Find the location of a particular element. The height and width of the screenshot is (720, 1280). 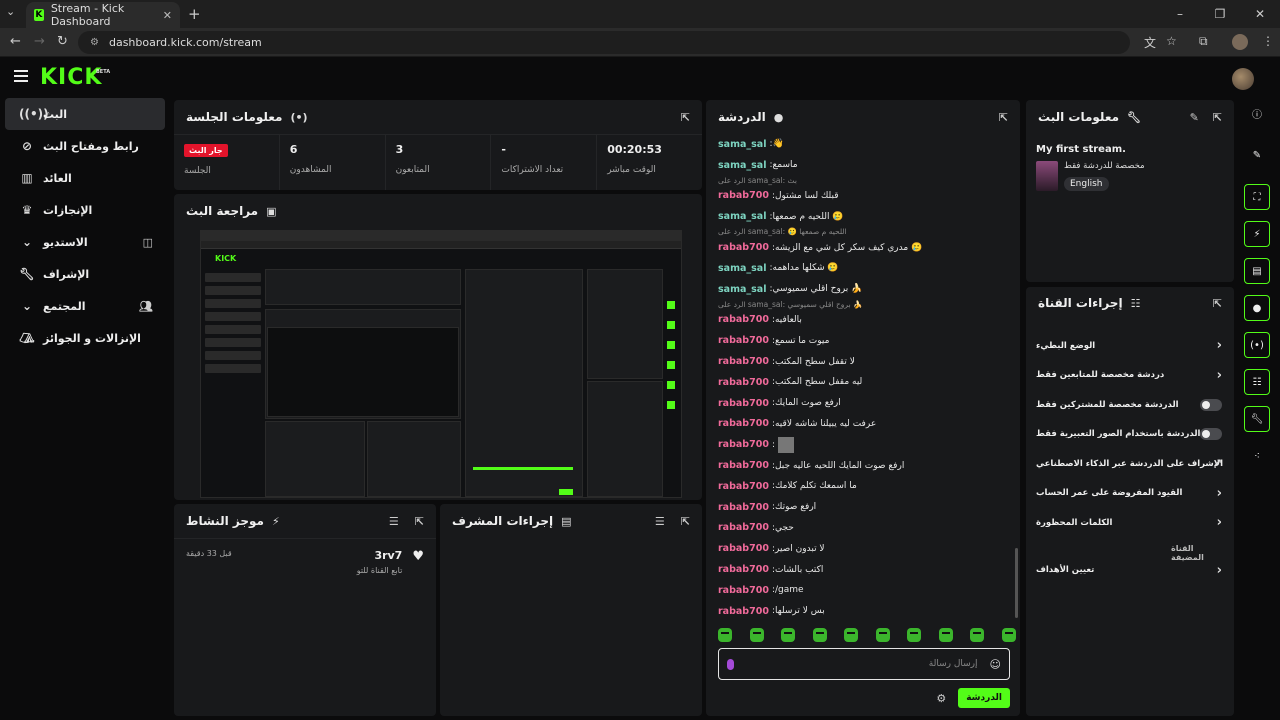

chat-message: rabab700: is located at coordinates (865, 444).